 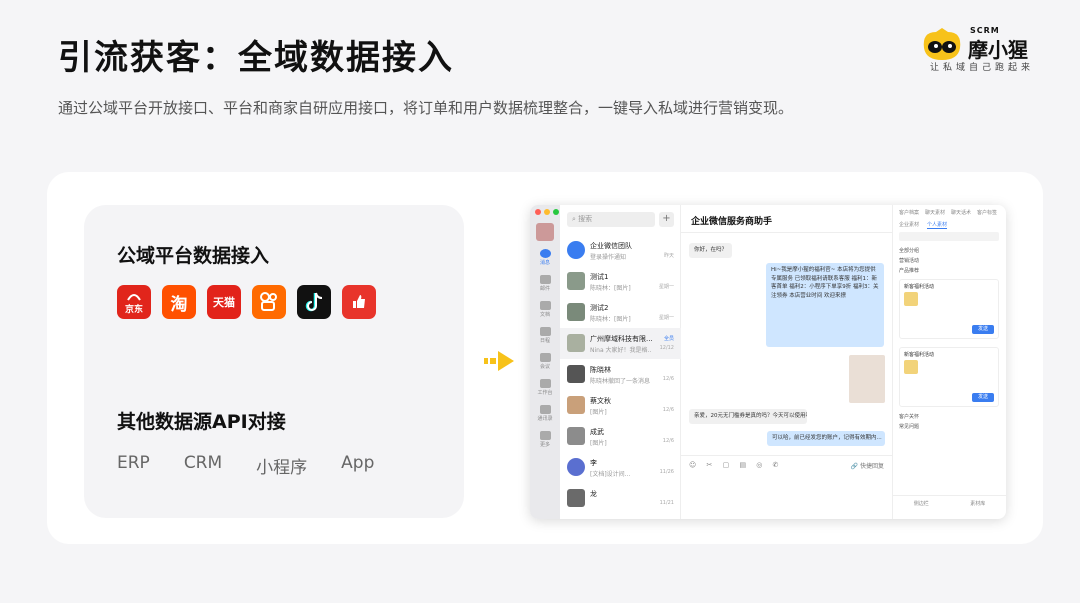 I want to click on tmall-icon: 天猫, so click(x=224, y=302).